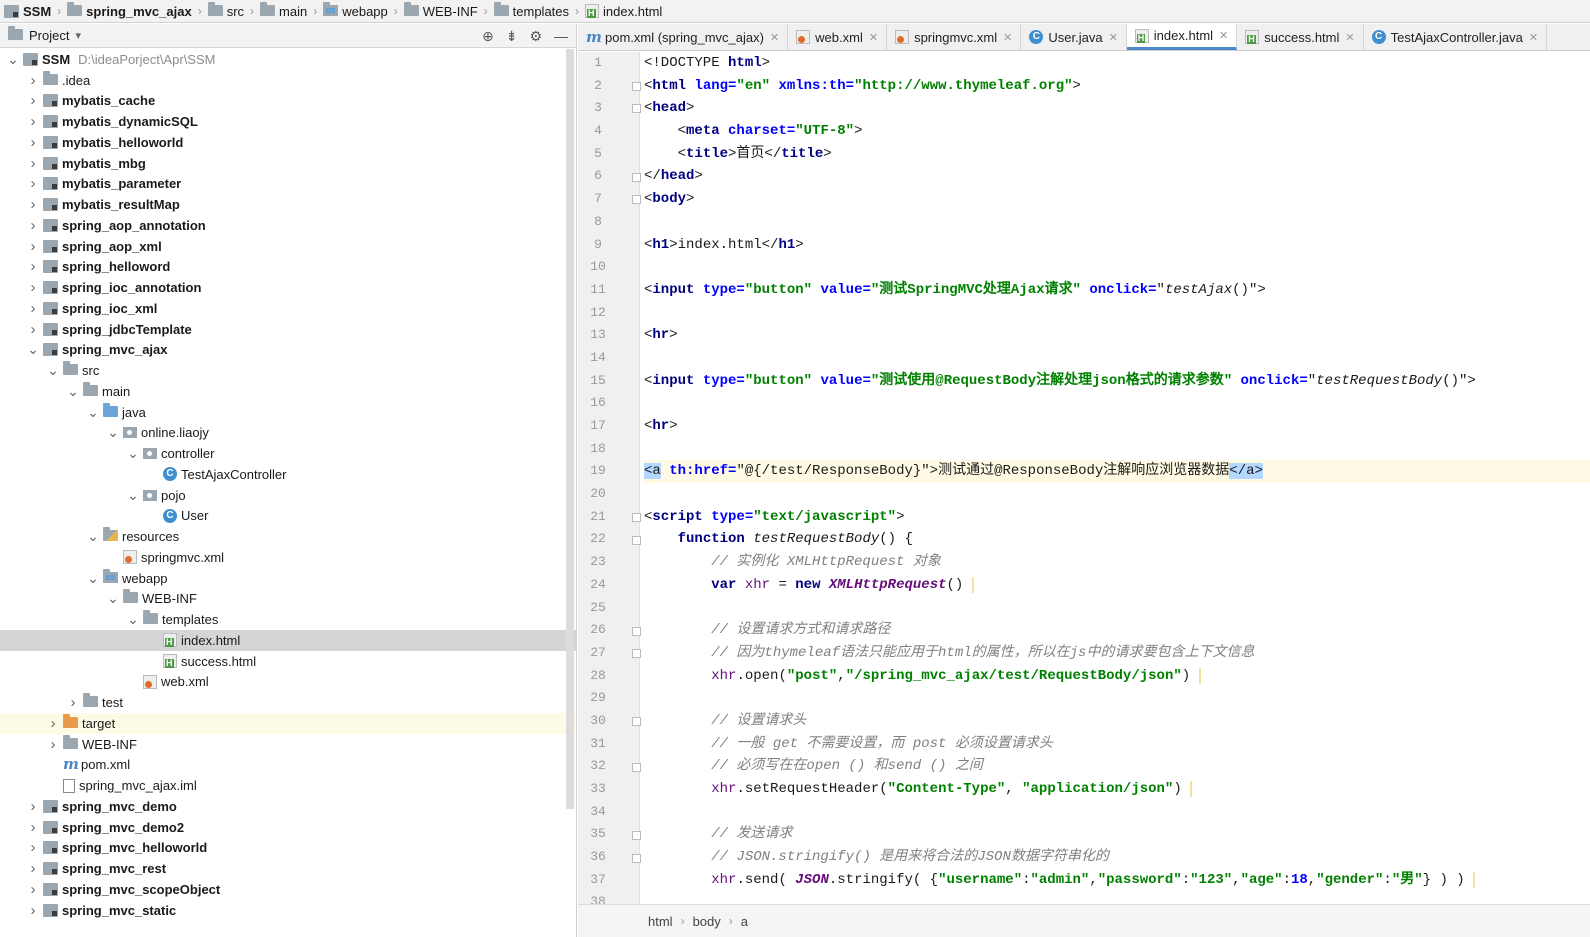  What do you see at coordinates (954, 37) in the screenshot?
I see `editor-tab: springmvc.xml ✕` at bounding box center [954, 37].